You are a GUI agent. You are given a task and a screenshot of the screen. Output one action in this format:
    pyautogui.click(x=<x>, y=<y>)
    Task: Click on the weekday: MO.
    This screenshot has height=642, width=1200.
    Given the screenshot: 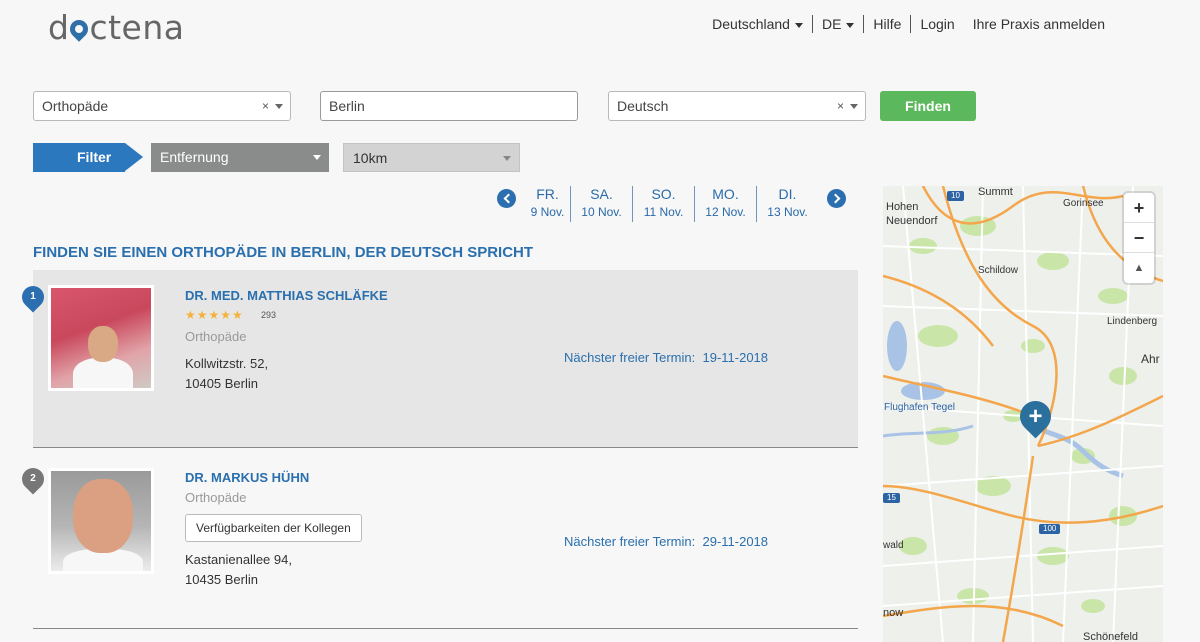 What is the action you would take?
    pyautogui.click(x=725, y=194)
    